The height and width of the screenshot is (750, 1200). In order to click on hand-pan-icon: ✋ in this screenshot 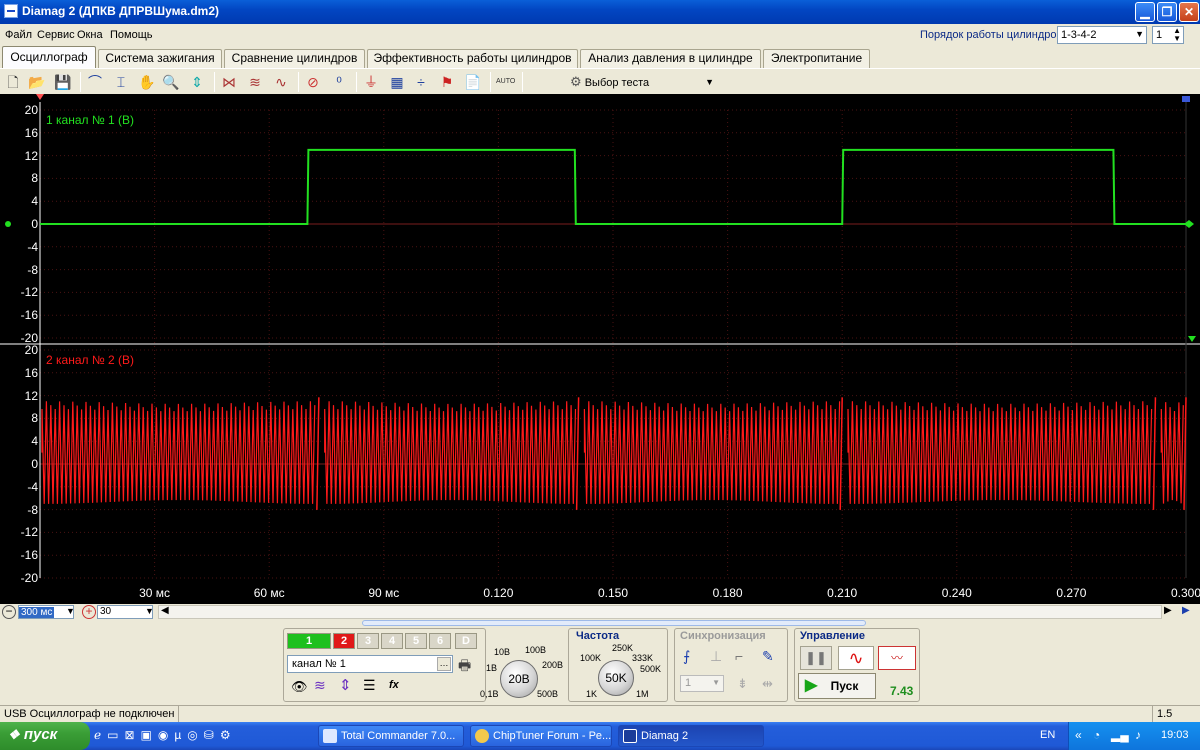, I will do `click(147, 82)`.